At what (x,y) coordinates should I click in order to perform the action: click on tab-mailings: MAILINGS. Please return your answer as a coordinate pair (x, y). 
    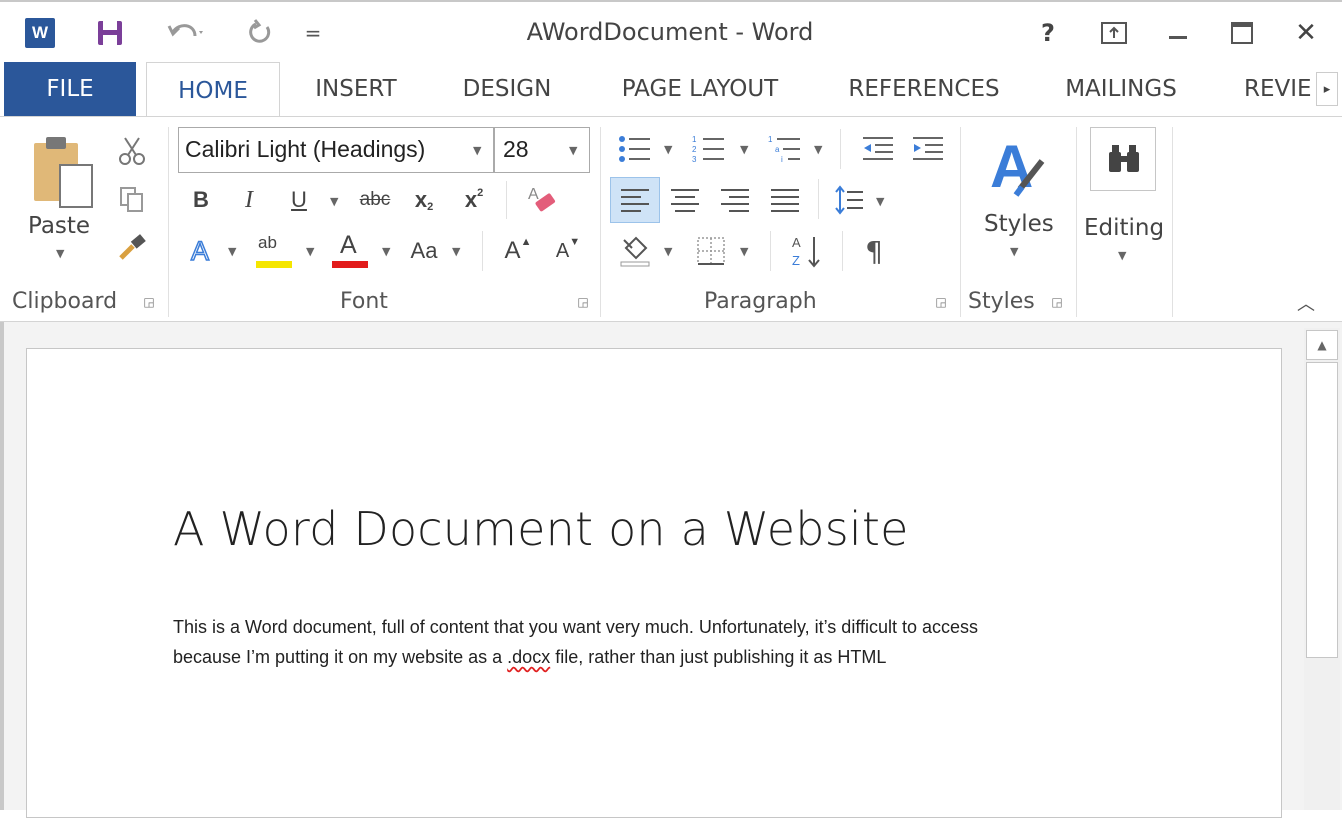
    Looking at the image, I should click on (1121, 89).